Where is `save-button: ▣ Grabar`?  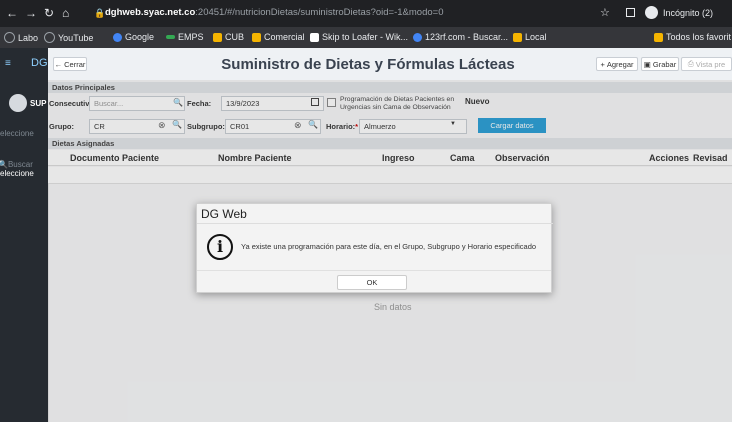 save-button: ▣ Grabar is located at coordinates (660, 64).